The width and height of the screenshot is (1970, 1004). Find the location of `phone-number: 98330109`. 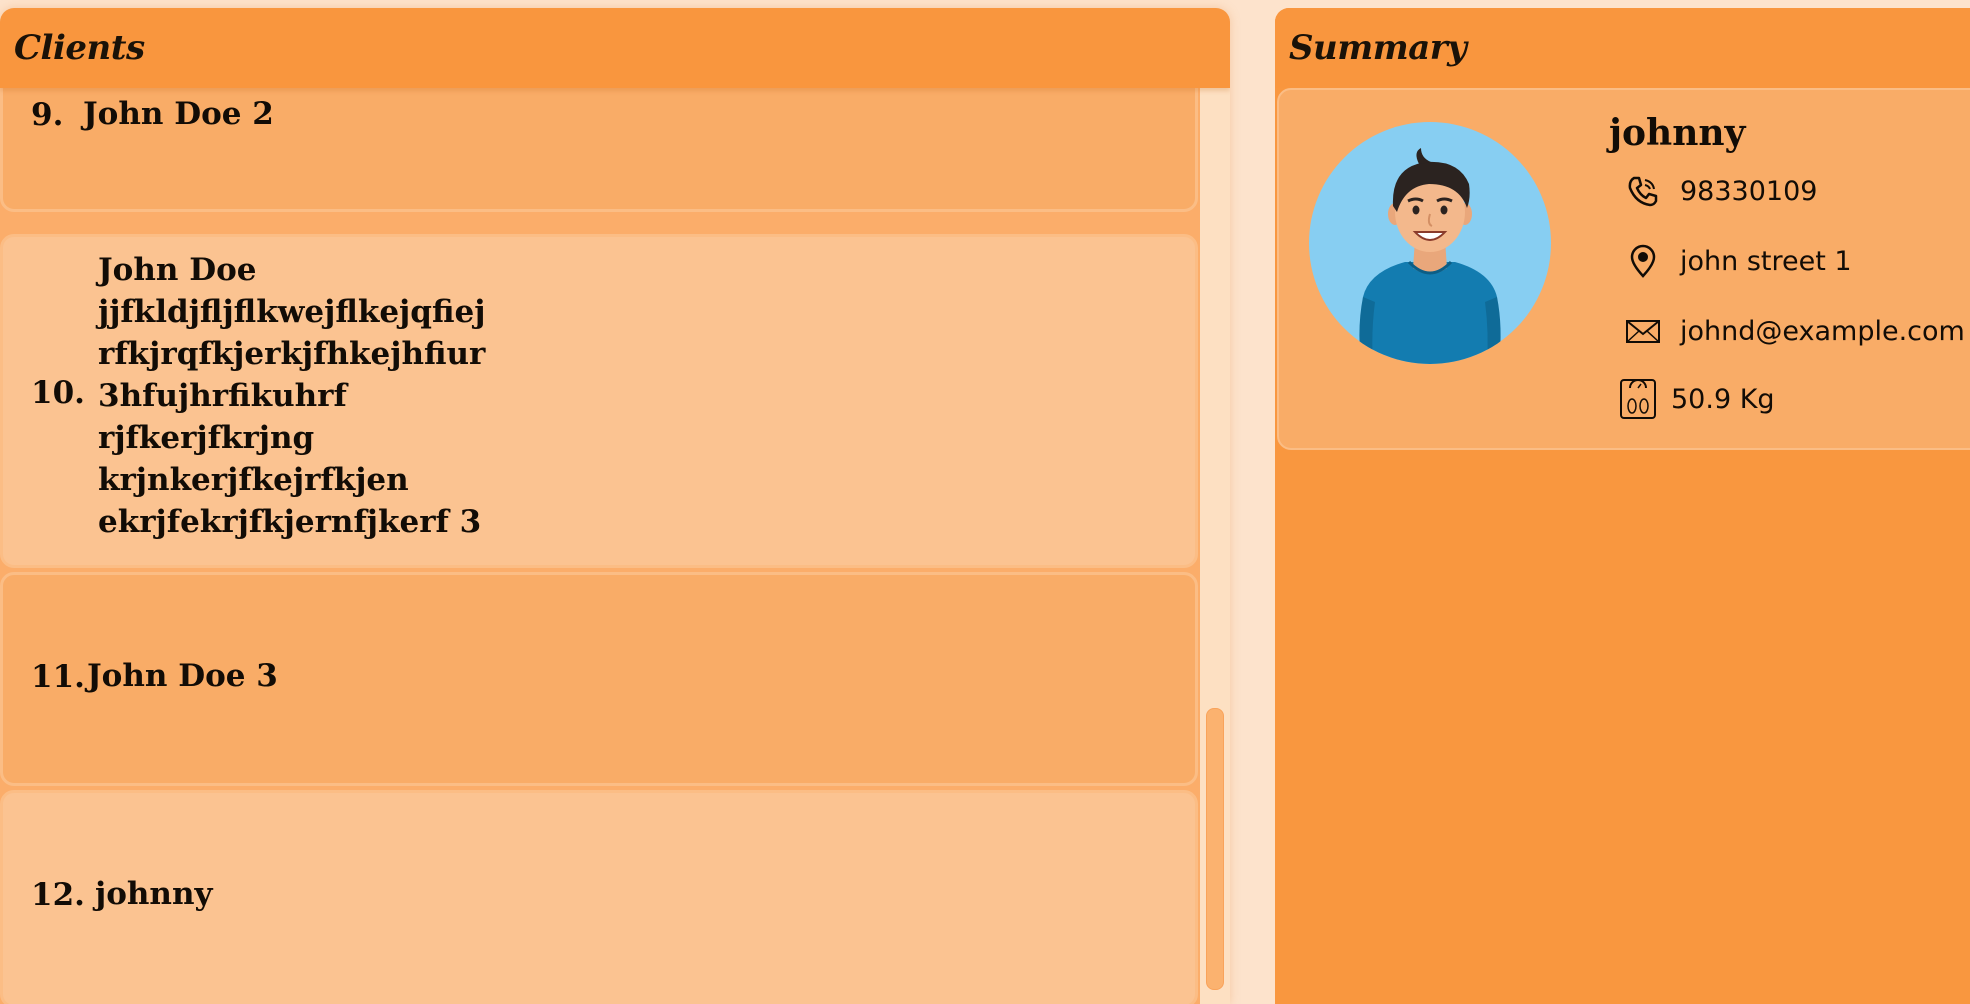

phone-number: 98330109 is located at coordinates (1749, 191).